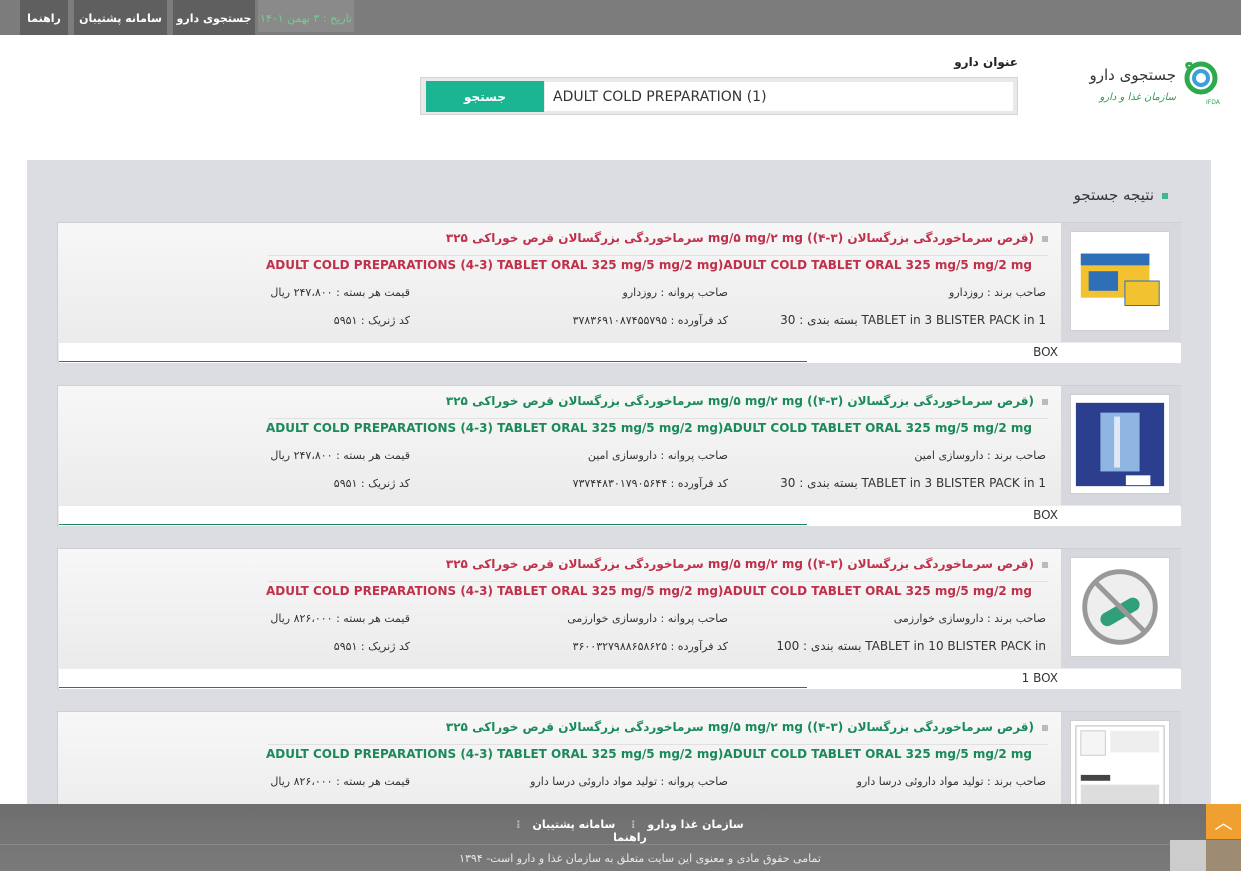  What do you see at coordinates (657, 455) in the screenshot?
I see `license-holder: صاحب پروانه : داروسازی امین` at bounding box center [657, 455].